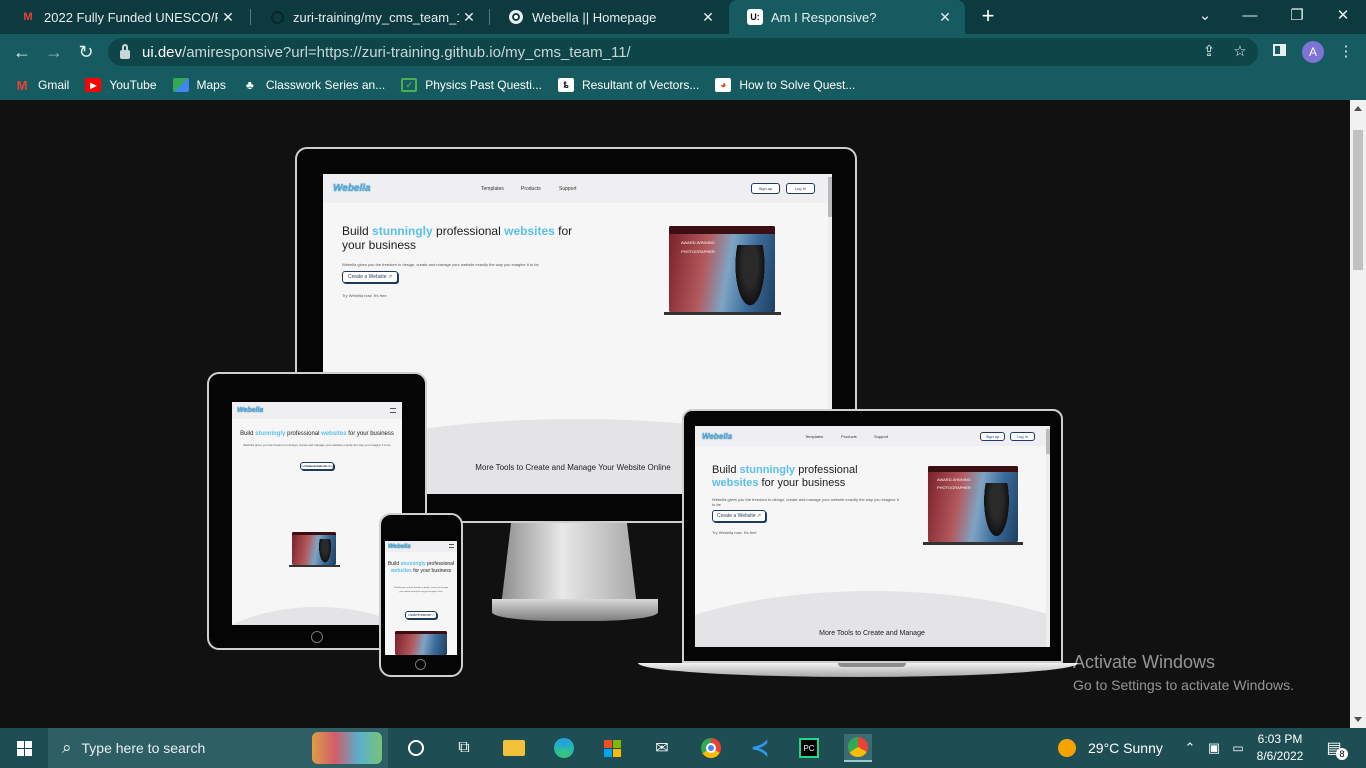  I want to click on screen-scrollbar, so click(1048, 536).